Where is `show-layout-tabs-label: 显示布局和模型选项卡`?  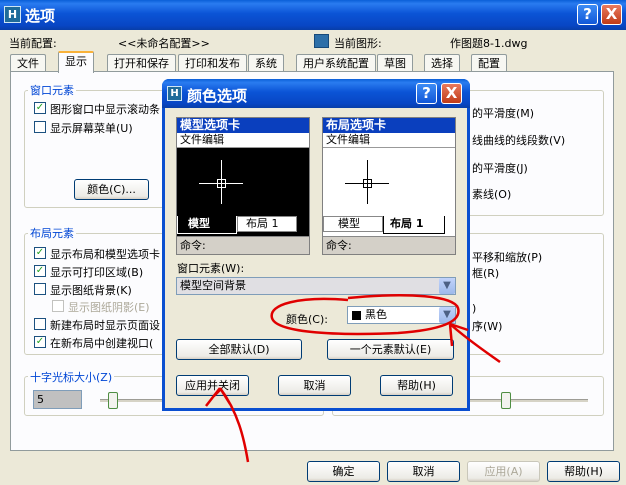 show-layout-tabs-label: 显示布局和模型选项卡 is located at coordinates (105, 254).